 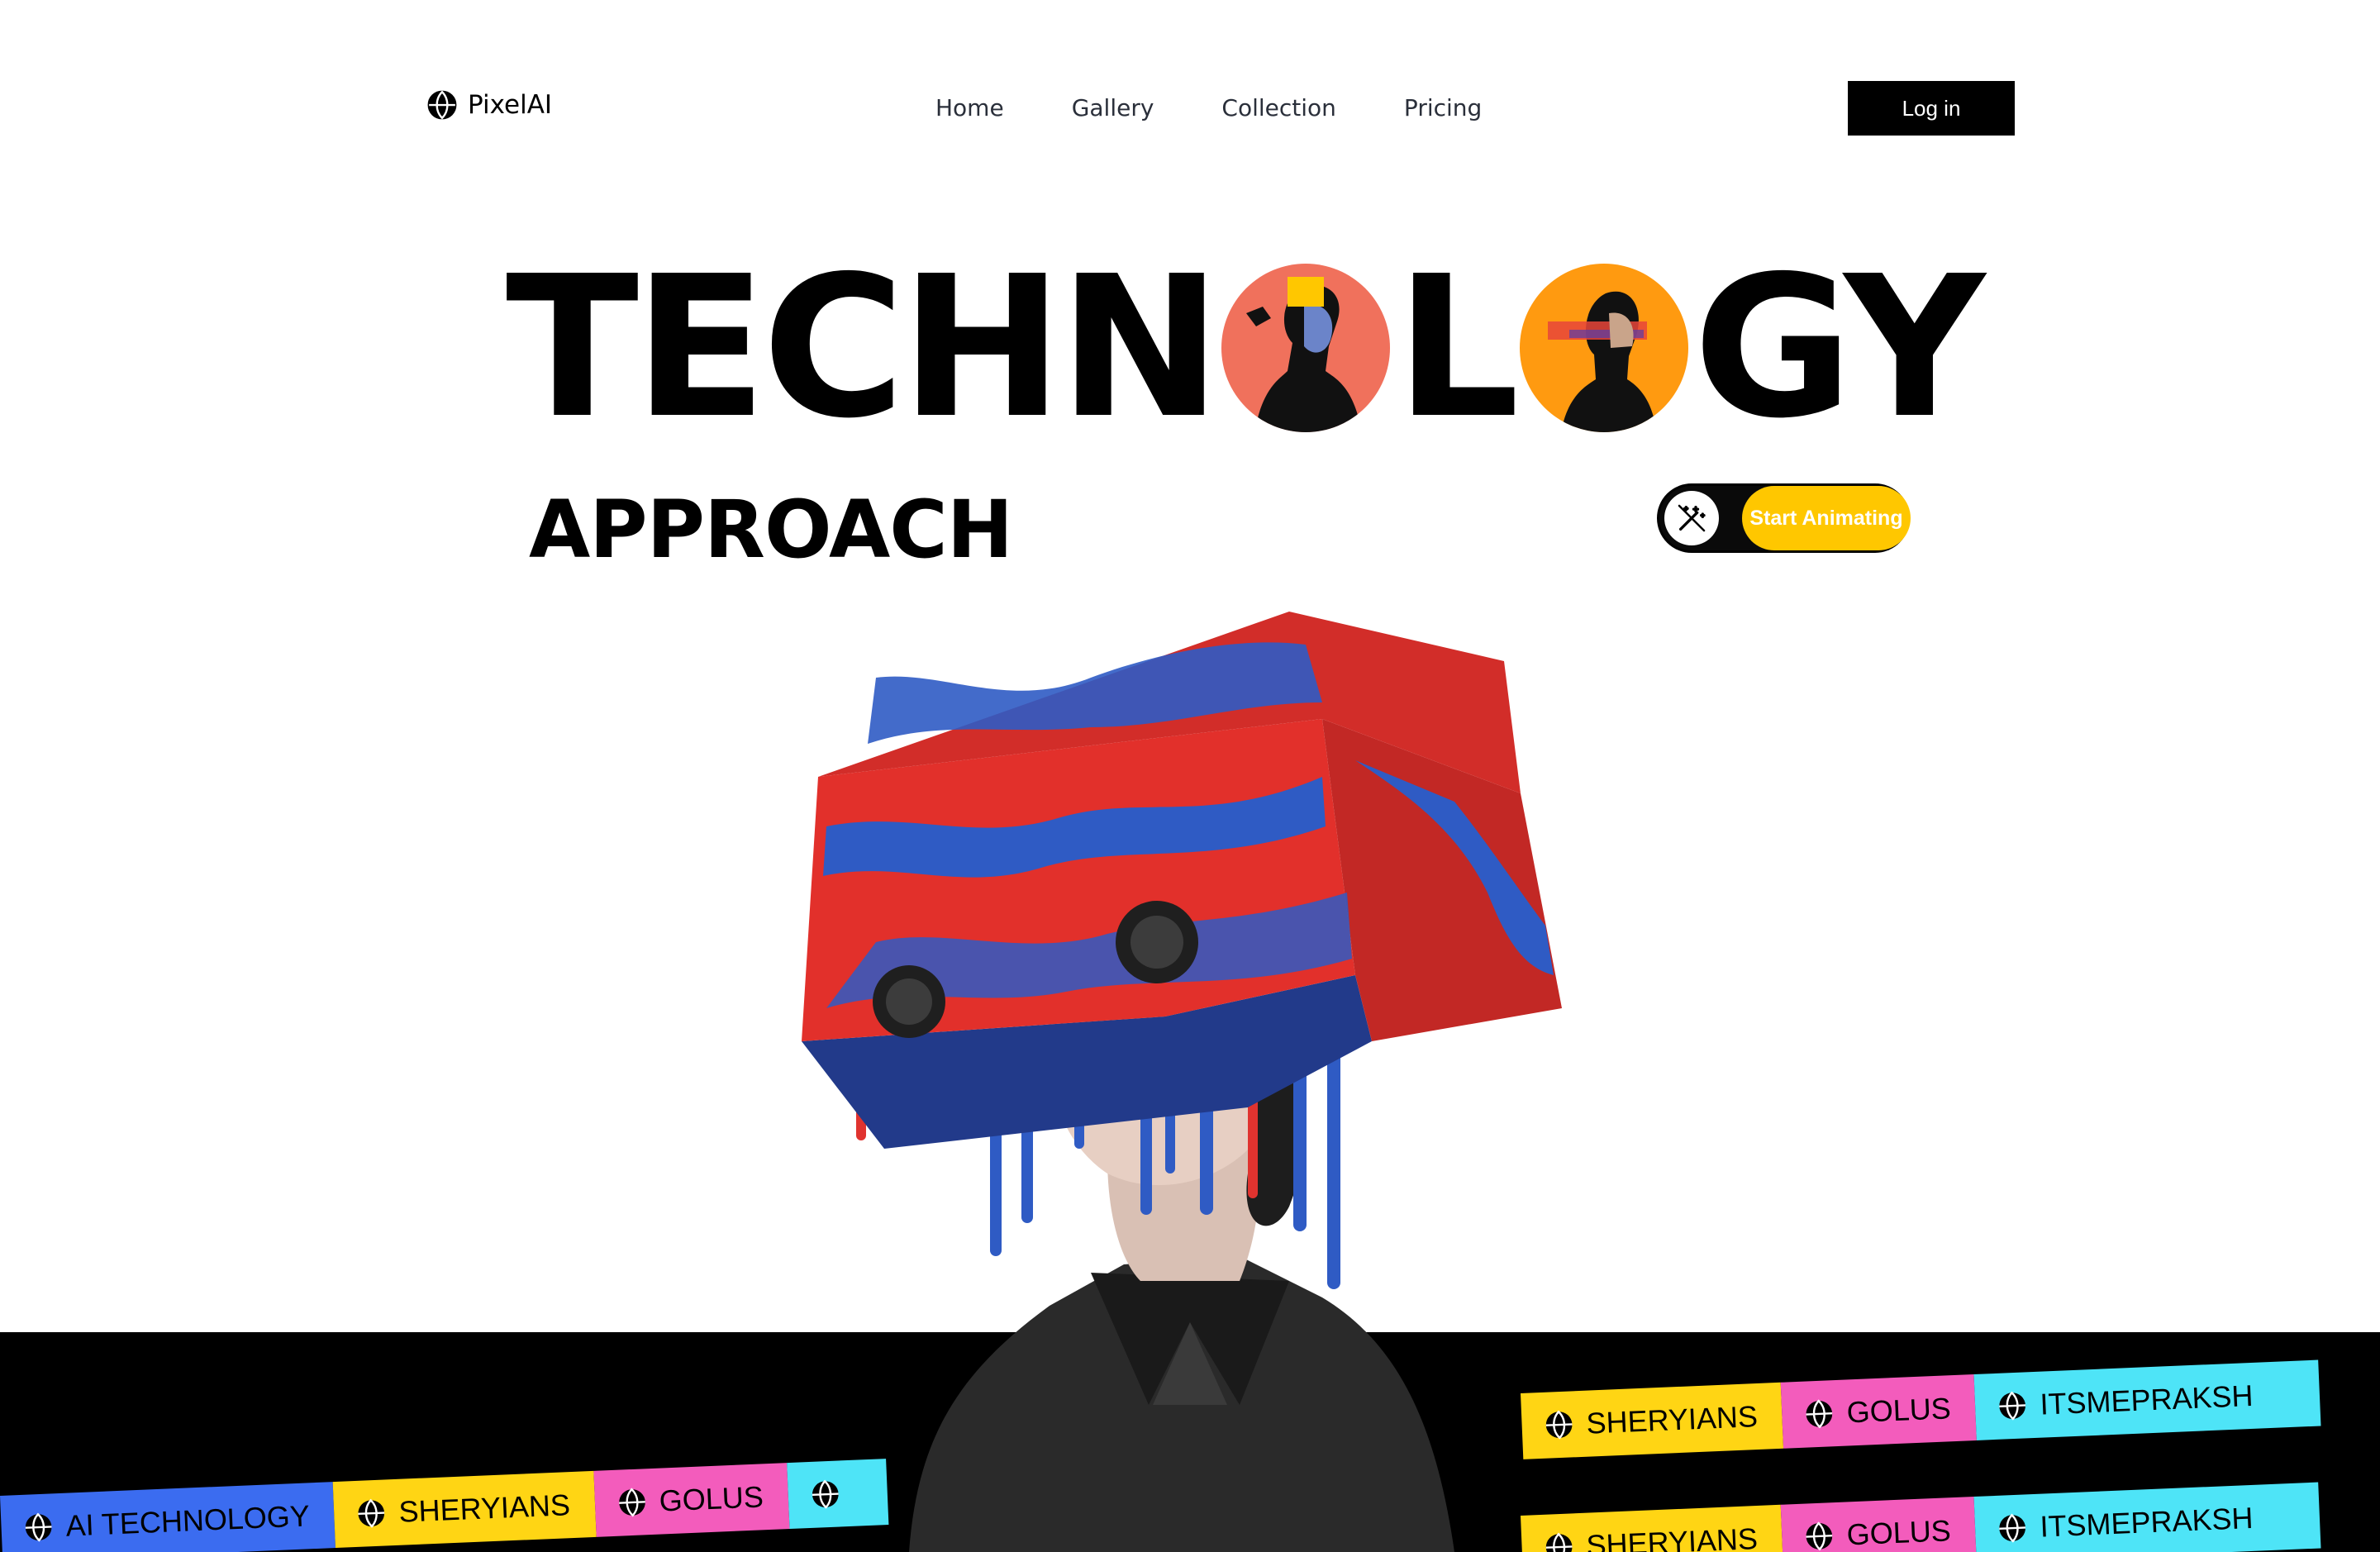 I want to click on start-animating-toggle: Start Animating, so click(x=1784, y=518).